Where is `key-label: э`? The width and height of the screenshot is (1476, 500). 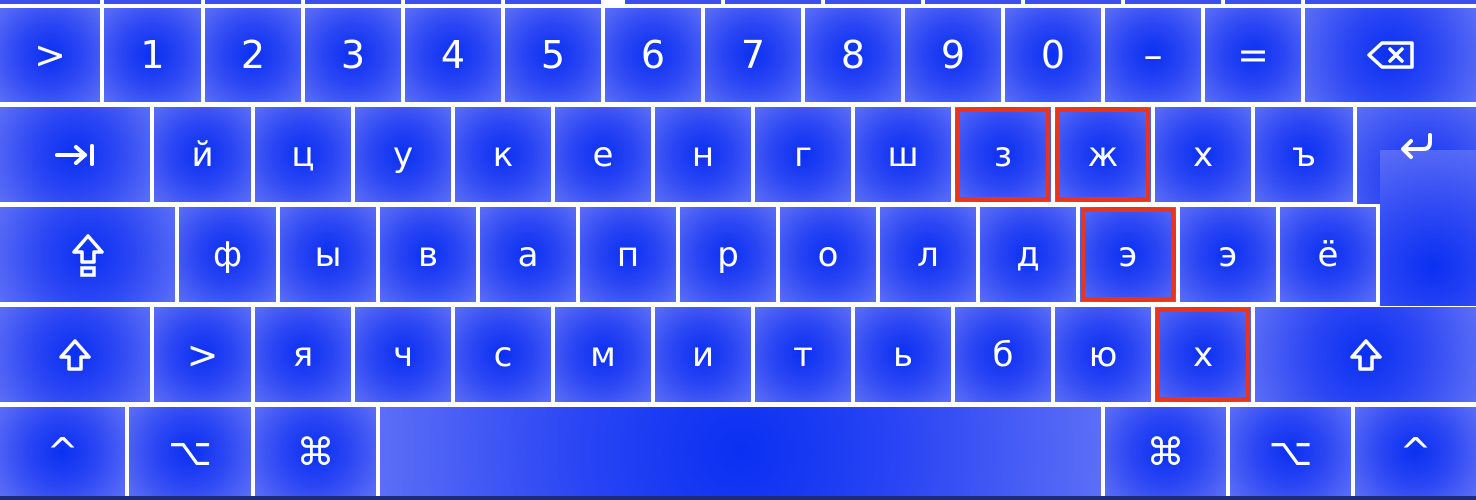 key-label: э is located at coordinates (1228, 254).